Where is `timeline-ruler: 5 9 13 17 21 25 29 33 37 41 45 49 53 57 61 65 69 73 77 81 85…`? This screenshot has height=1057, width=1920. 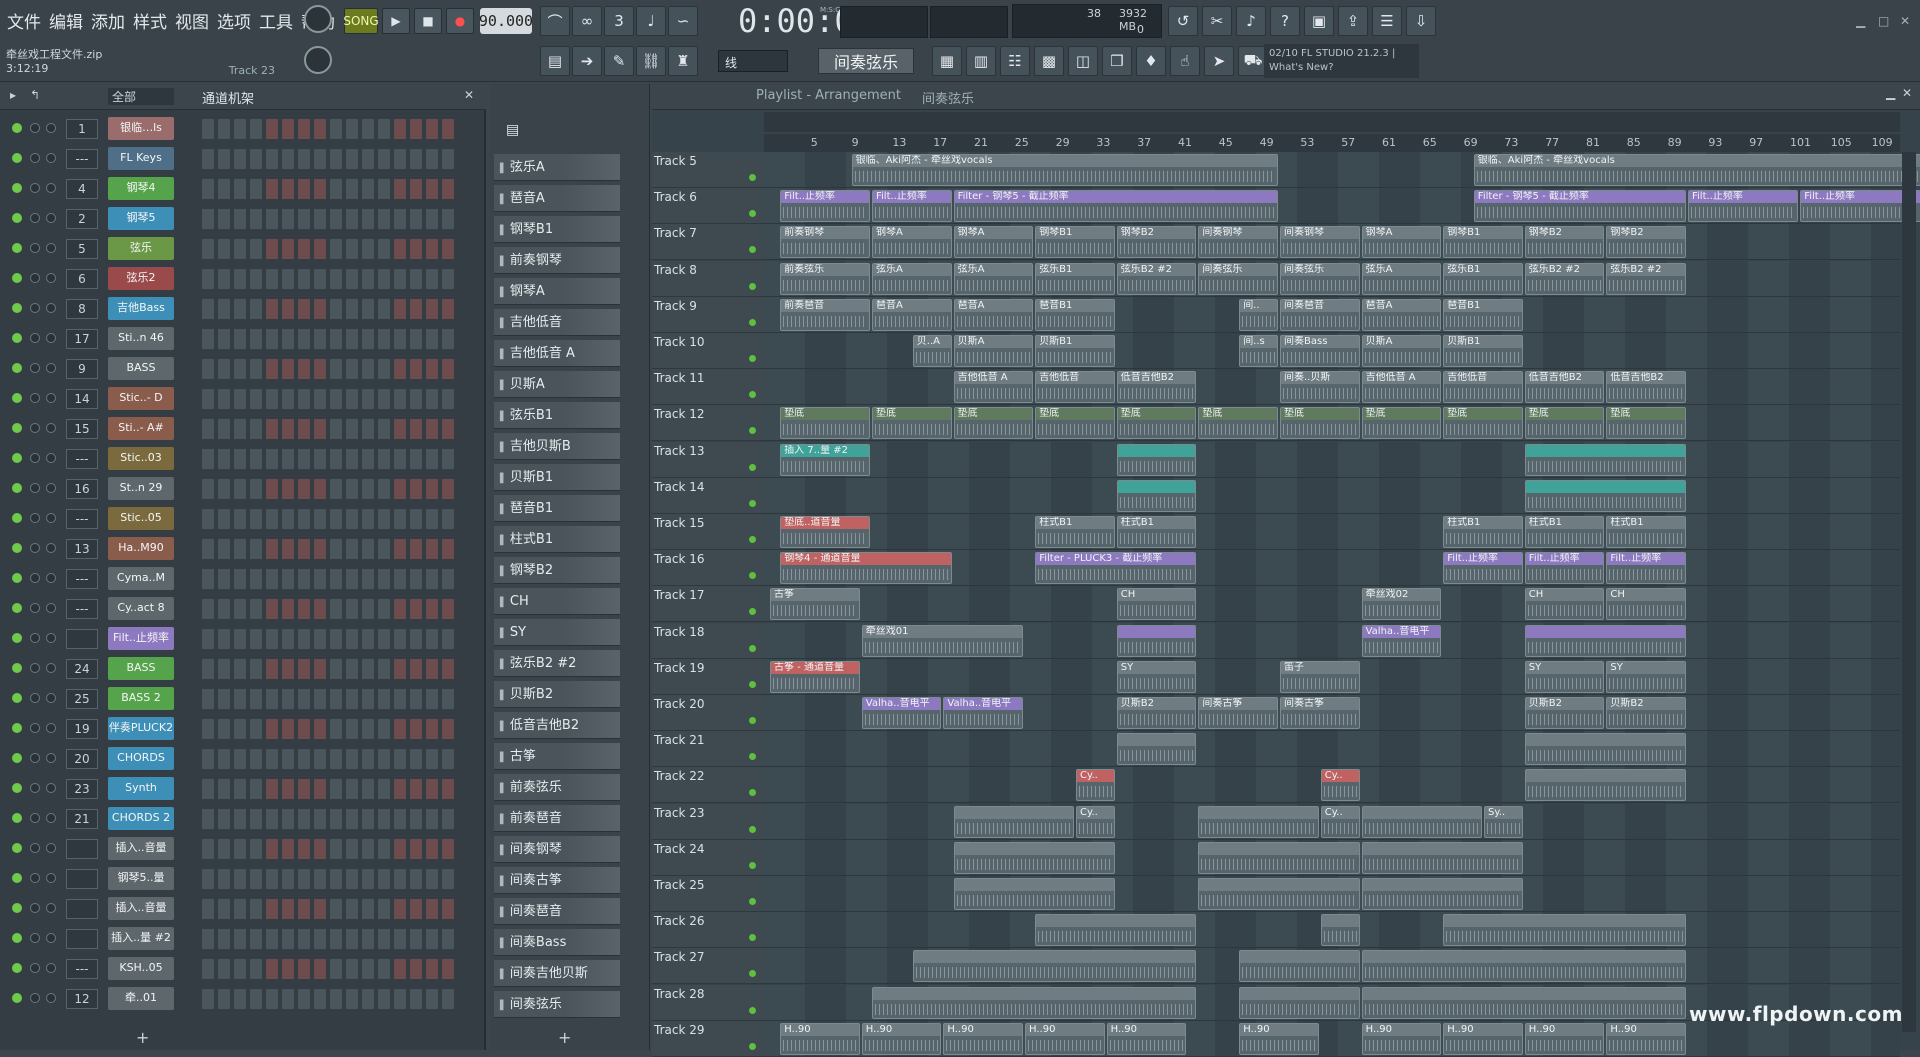 timeline-ruler: 5 9 13 17 21 25 29 33 37 41 45 49 53 57 61 65 69 73 77 81 85… is located at coordinates (1332, 143).